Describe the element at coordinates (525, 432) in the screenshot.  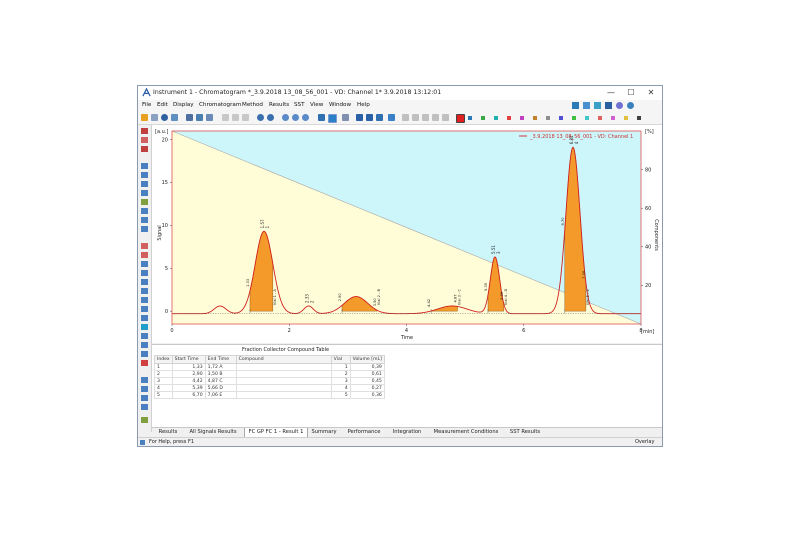
I see `tab-sst-results: SST Results` at that location.